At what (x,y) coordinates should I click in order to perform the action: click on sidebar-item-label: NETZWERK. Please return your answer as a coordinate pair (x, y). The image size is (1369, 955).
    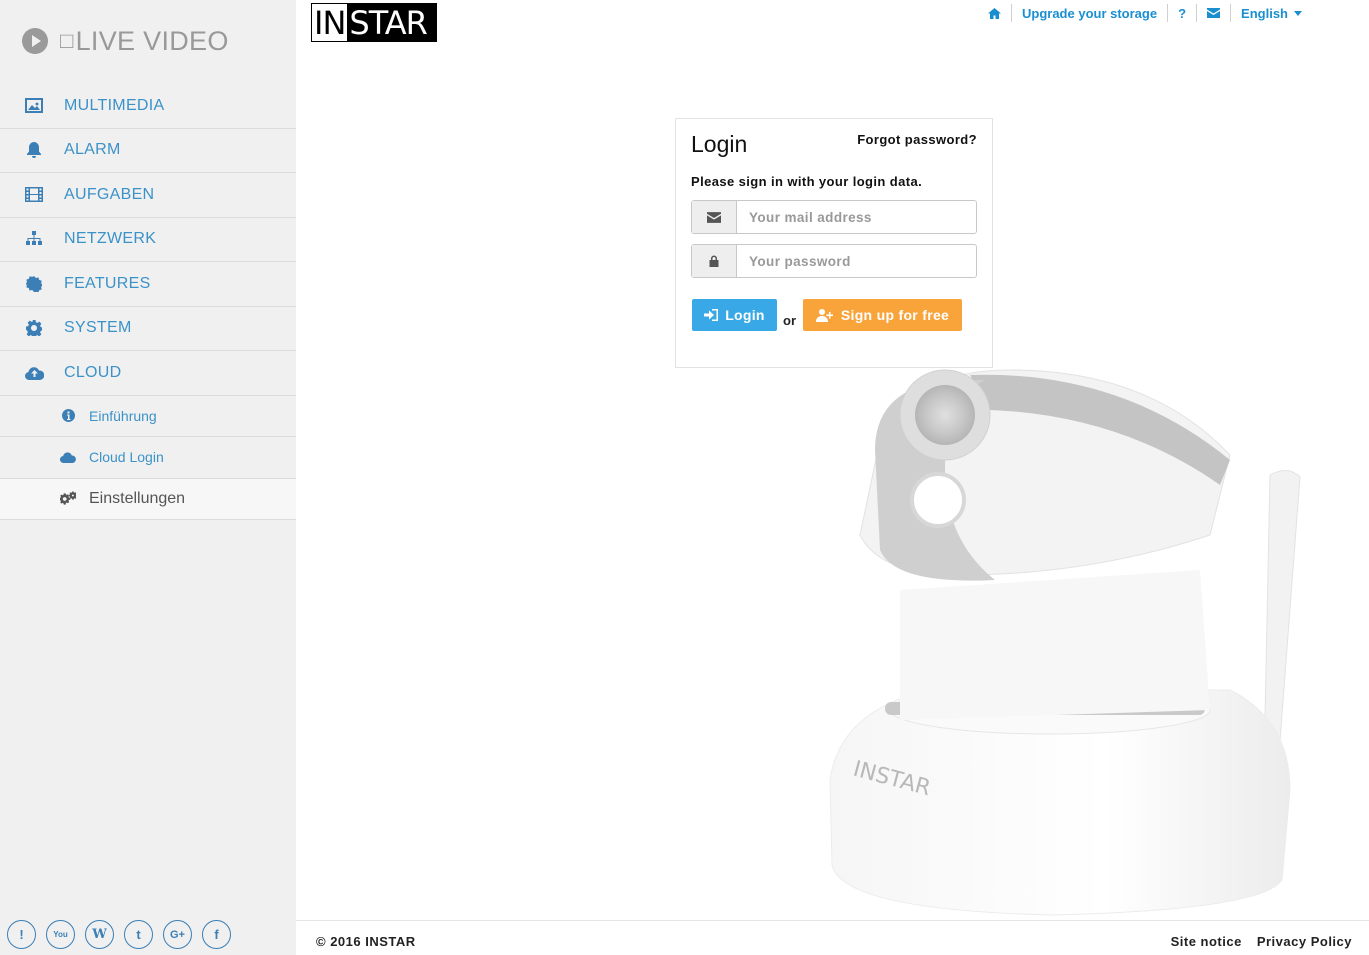
    Looking at the image, I should click on (110, 239).